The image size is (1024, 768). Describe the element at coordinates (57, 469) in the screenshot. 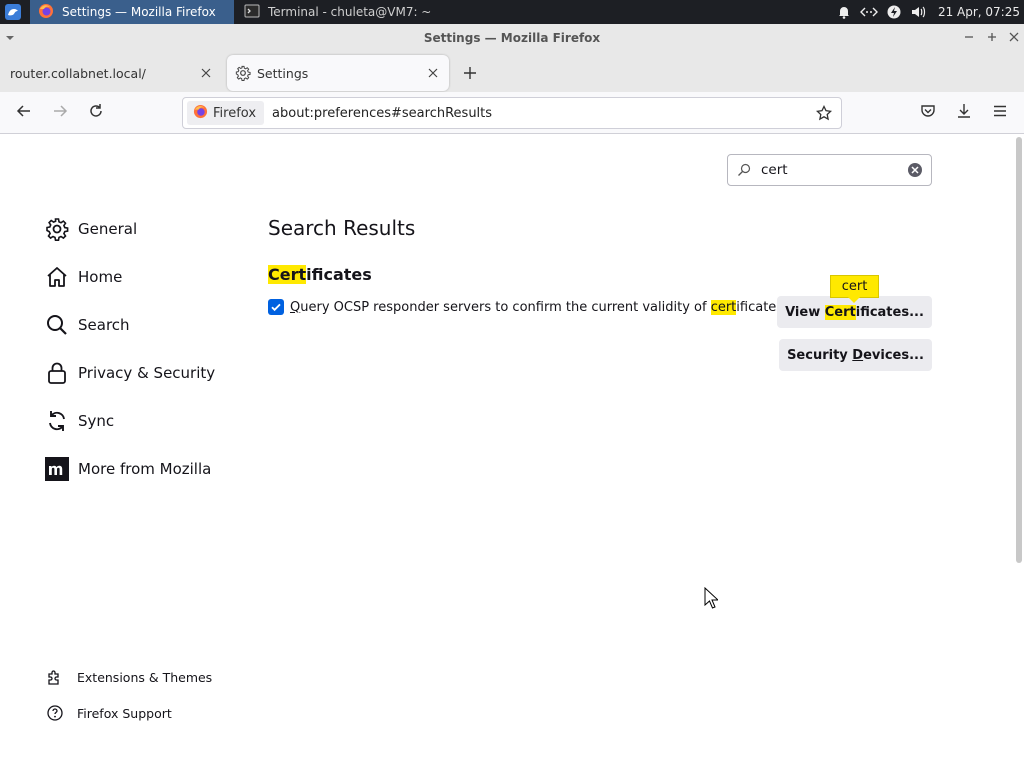

I see `mozilla-icon` at that location.